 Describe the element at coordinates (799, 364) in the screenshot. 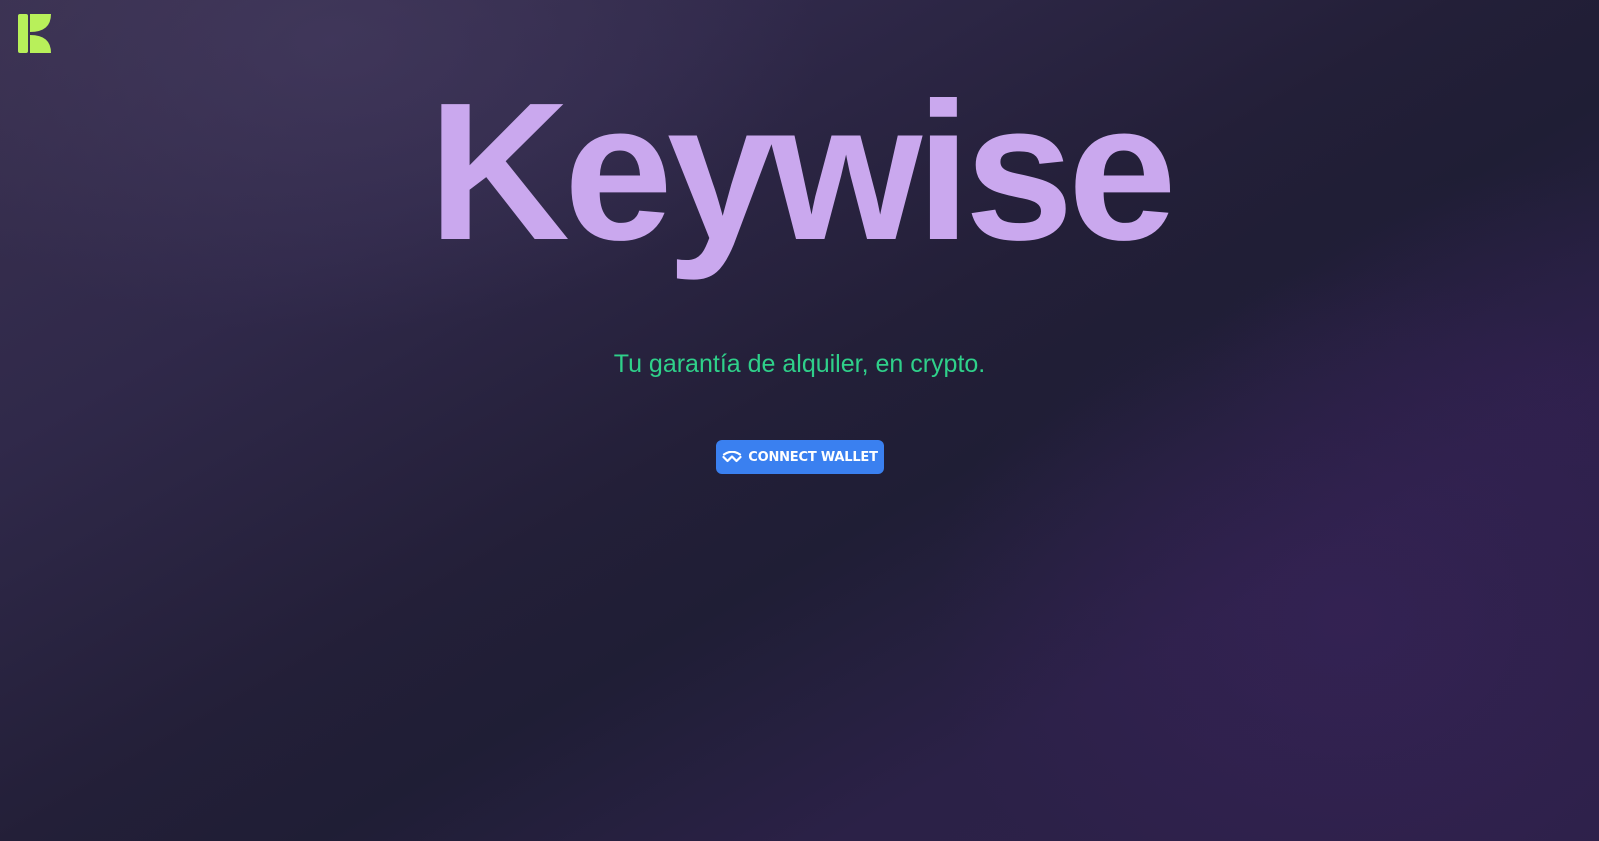

I see `tagline: Tu garantía de alquiler, en crypto.` at that location.